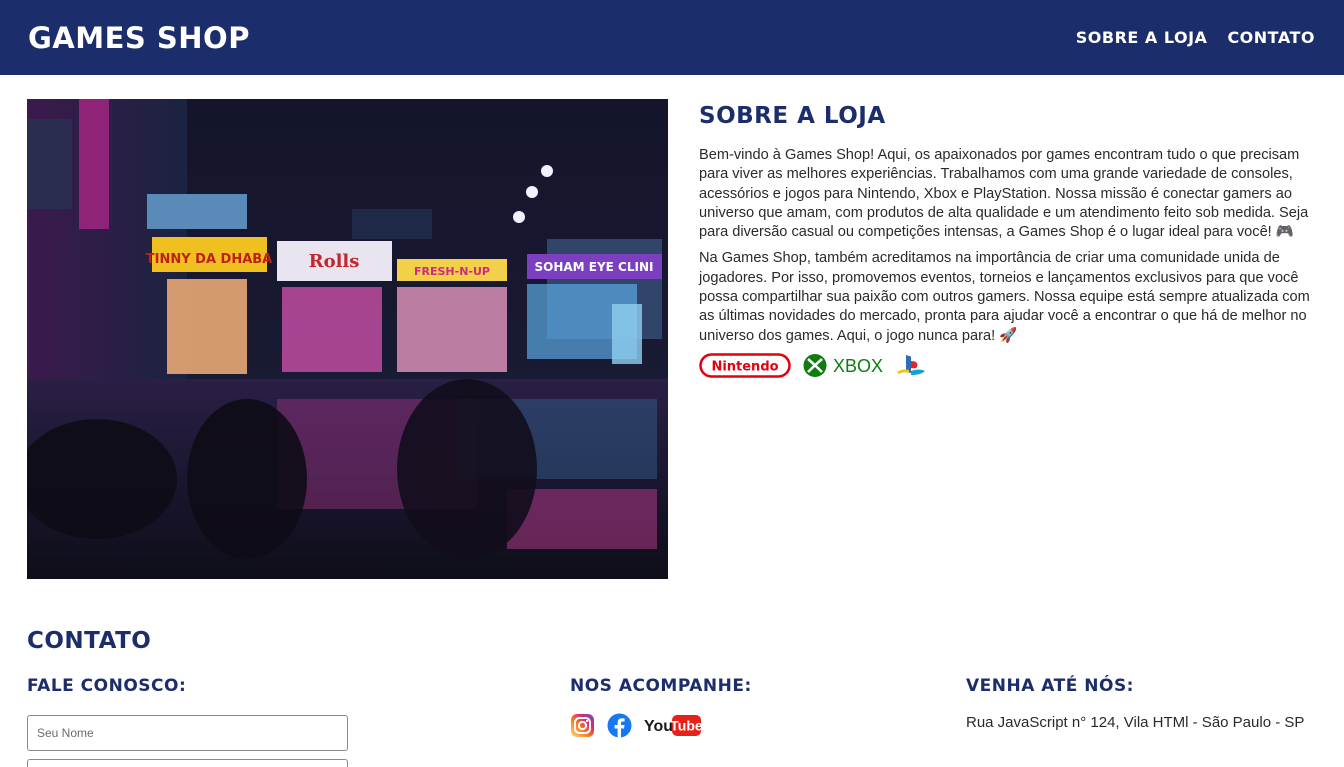 This screenshot has width=1344, height=767. What do you see at coordinates (686, 726) in the screenshot?
I see `svg-text: Tube` at bounding box center [686, 726].